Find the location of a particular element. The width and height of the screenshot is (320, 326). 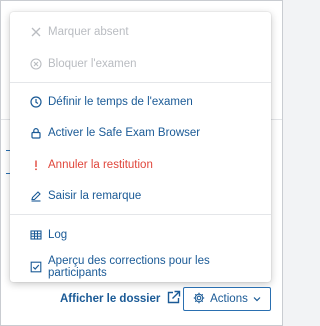

actions-button: Actions is located at coordinates (227, 299).